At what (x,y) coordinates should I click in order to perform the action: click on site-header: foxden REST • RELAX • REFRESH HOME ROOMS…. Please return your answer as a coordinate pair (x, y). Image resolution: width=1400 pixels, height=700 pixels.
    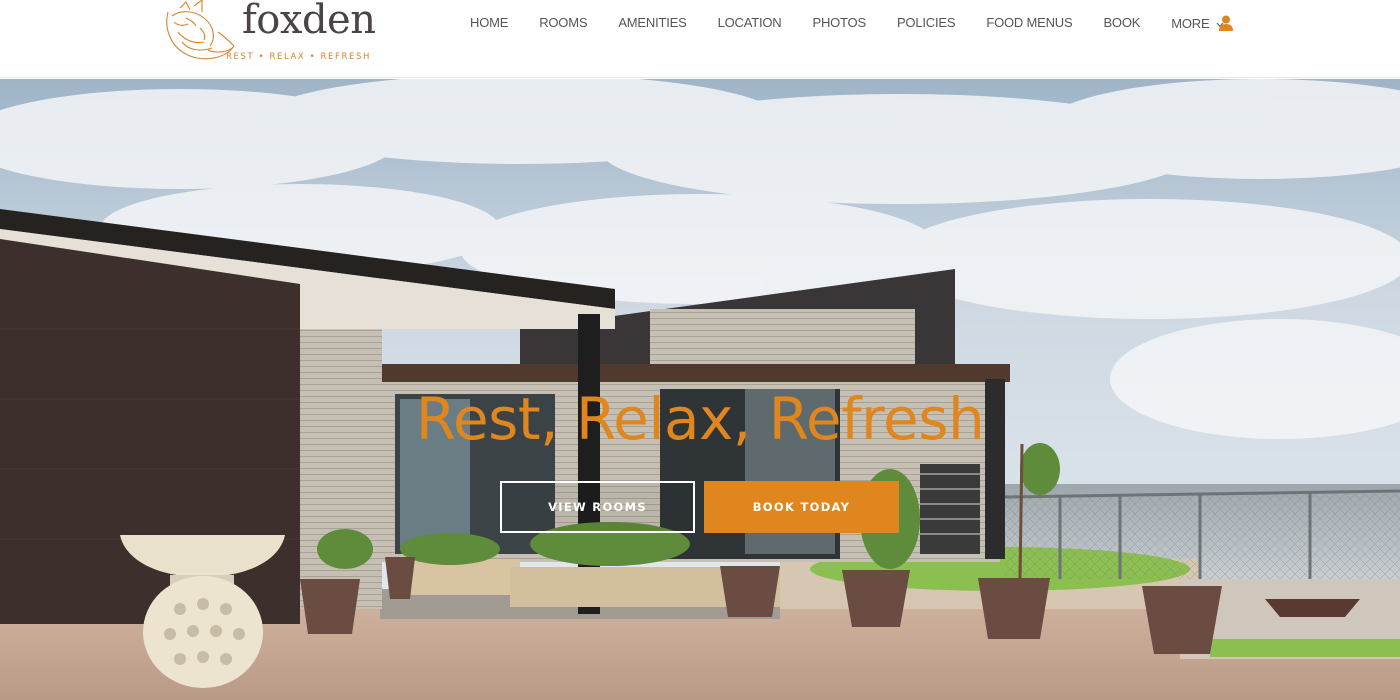
    Looking at the image, I should click on (700, 39).